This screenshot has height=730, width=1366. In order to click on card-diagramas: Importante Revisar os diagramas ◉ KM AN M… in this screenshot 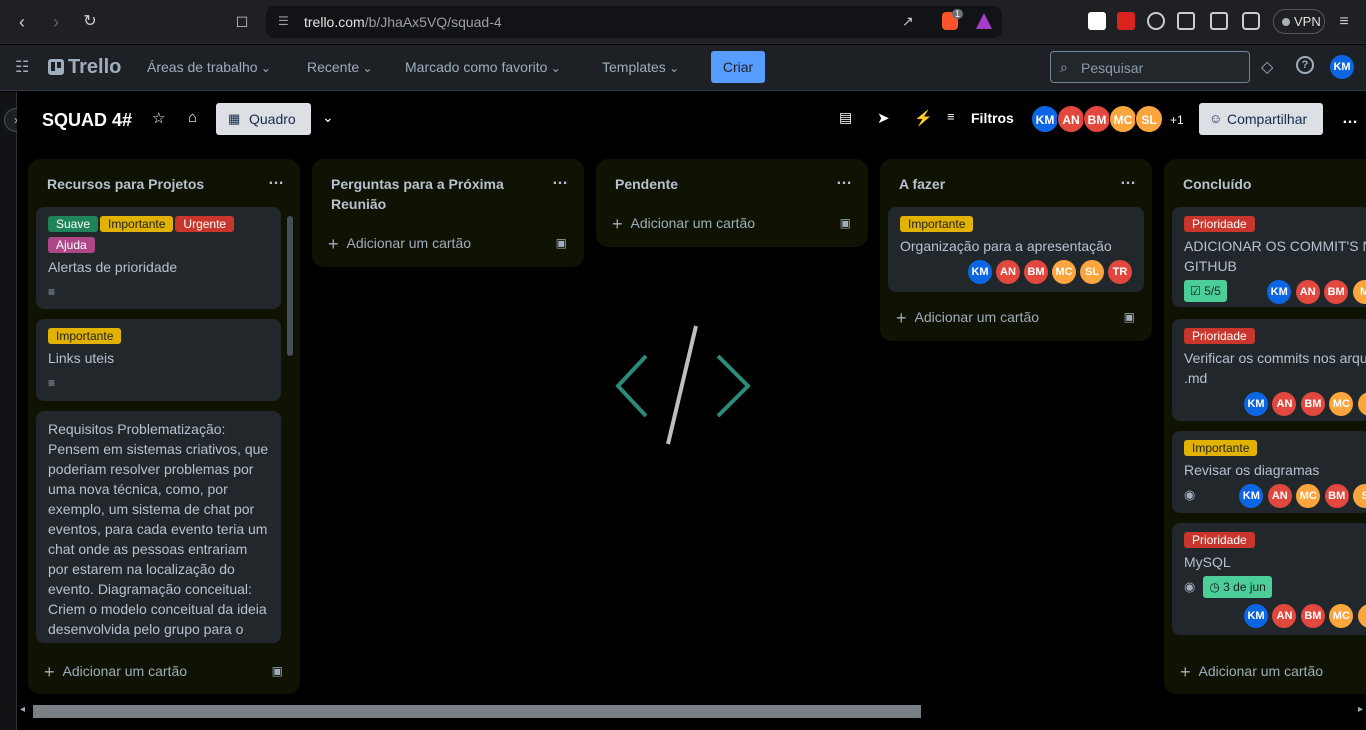, I will do `click(1269, 472)`.